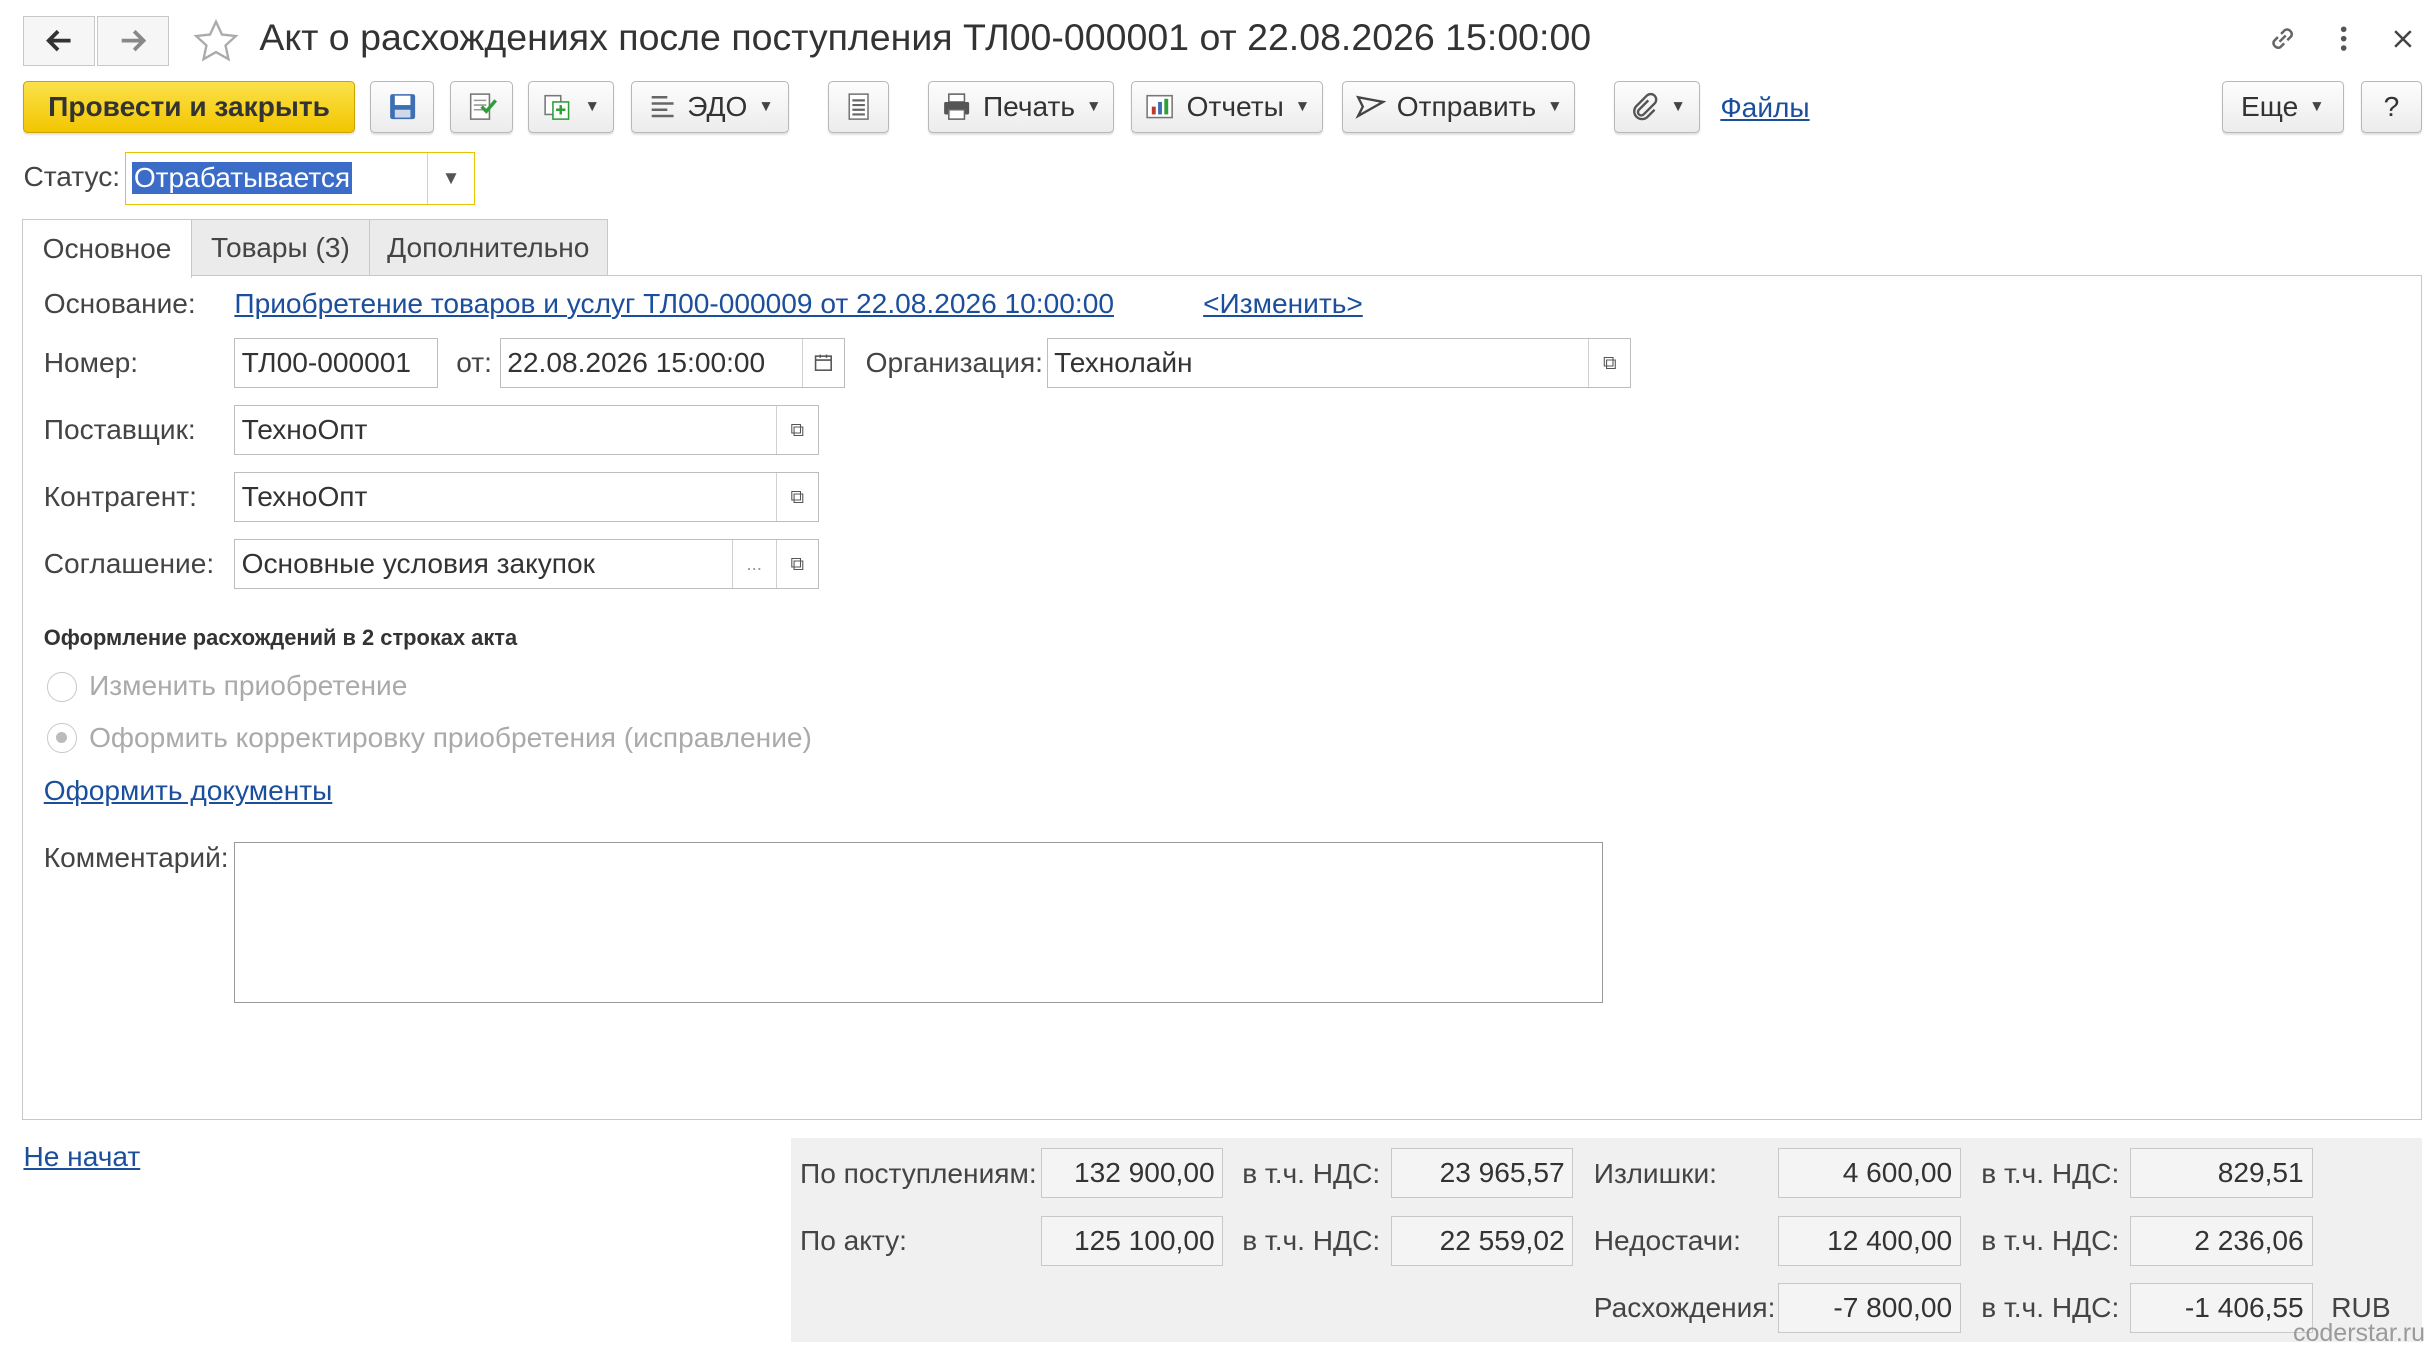 The width and height of the screenshot is (2434, 1355). I want to click on radio-correction, so click(61, 738).